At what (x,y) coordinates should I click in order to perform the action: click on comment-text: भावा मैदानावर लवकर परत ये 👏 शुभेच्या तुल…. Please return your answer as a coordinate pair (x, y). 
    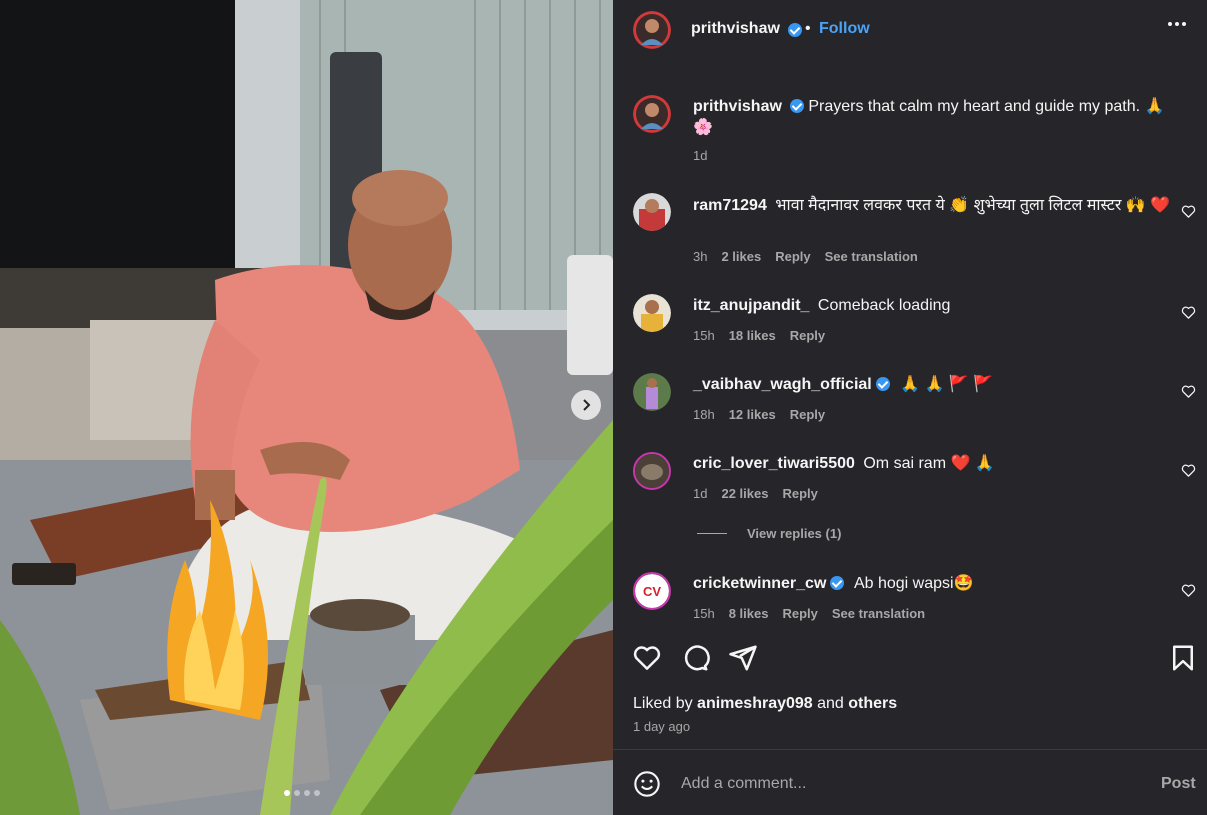
    Looking at the image, I should click on (973, 205).